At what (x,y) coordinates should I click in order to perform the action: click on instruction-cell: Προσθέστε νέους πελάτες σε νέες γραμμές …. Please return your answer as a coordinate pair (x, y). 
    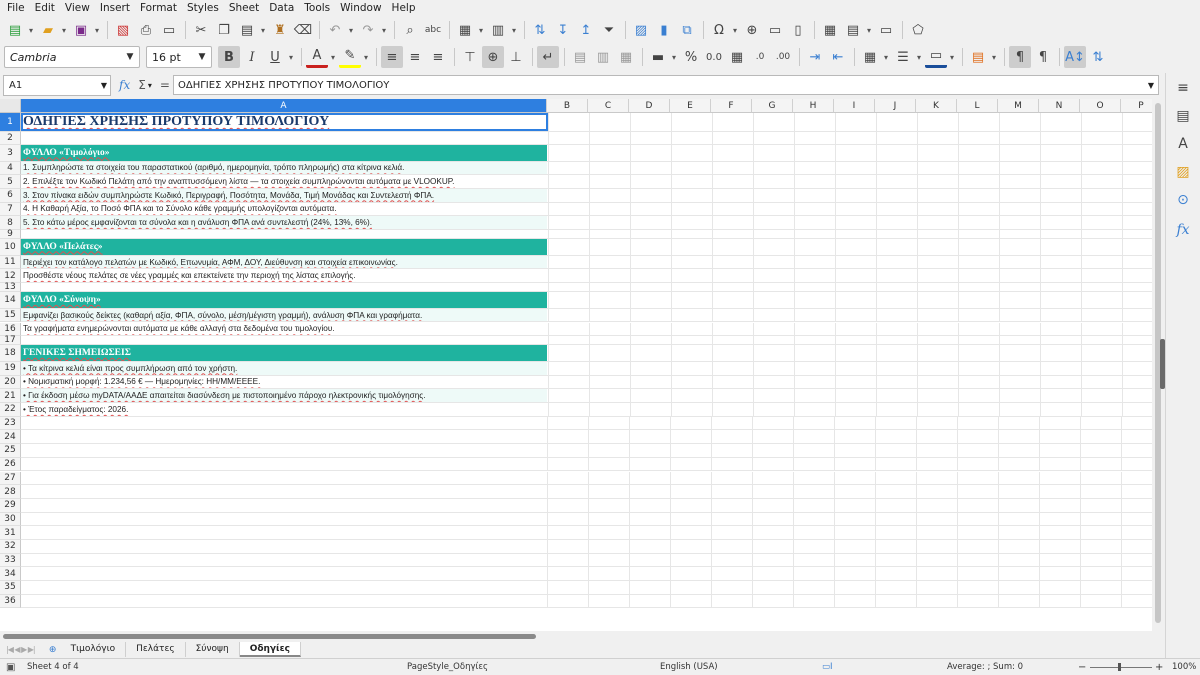
    Looking at the image, I should click on (284, 276).